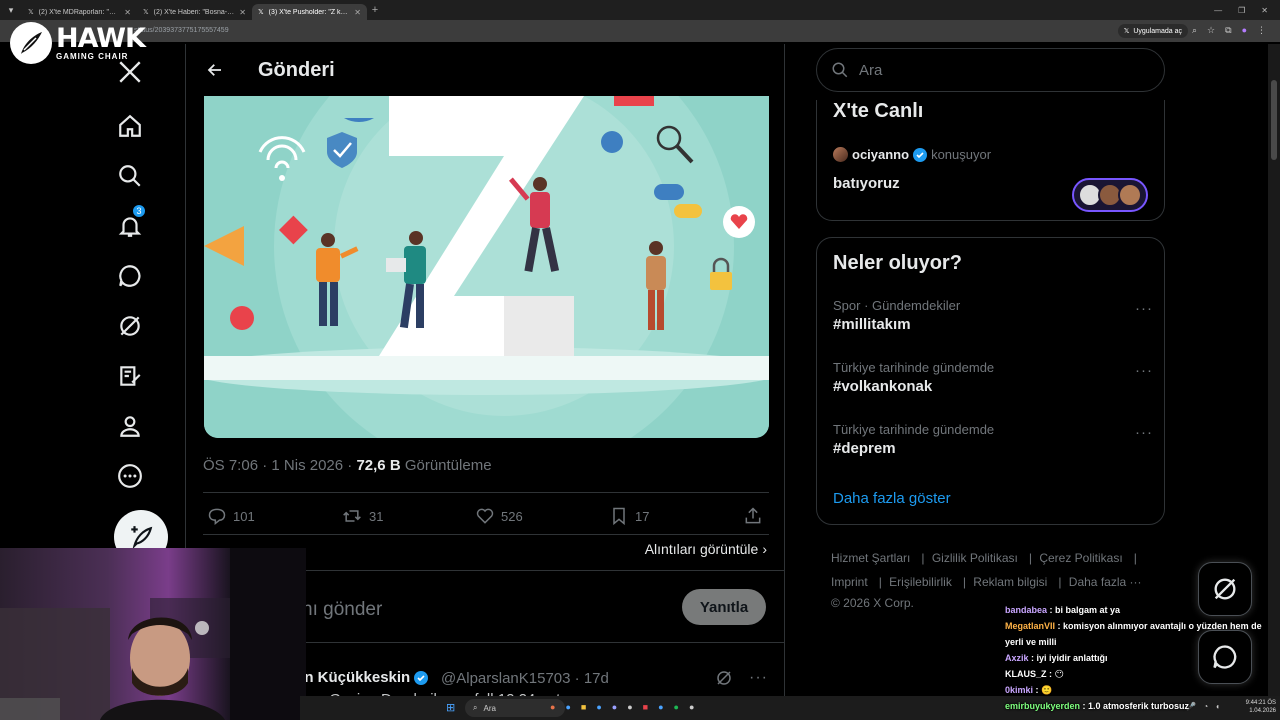  Describe the element at coordinates (11, 10) in the screenshot. I see `tab-list-icon: ▾` at that location.